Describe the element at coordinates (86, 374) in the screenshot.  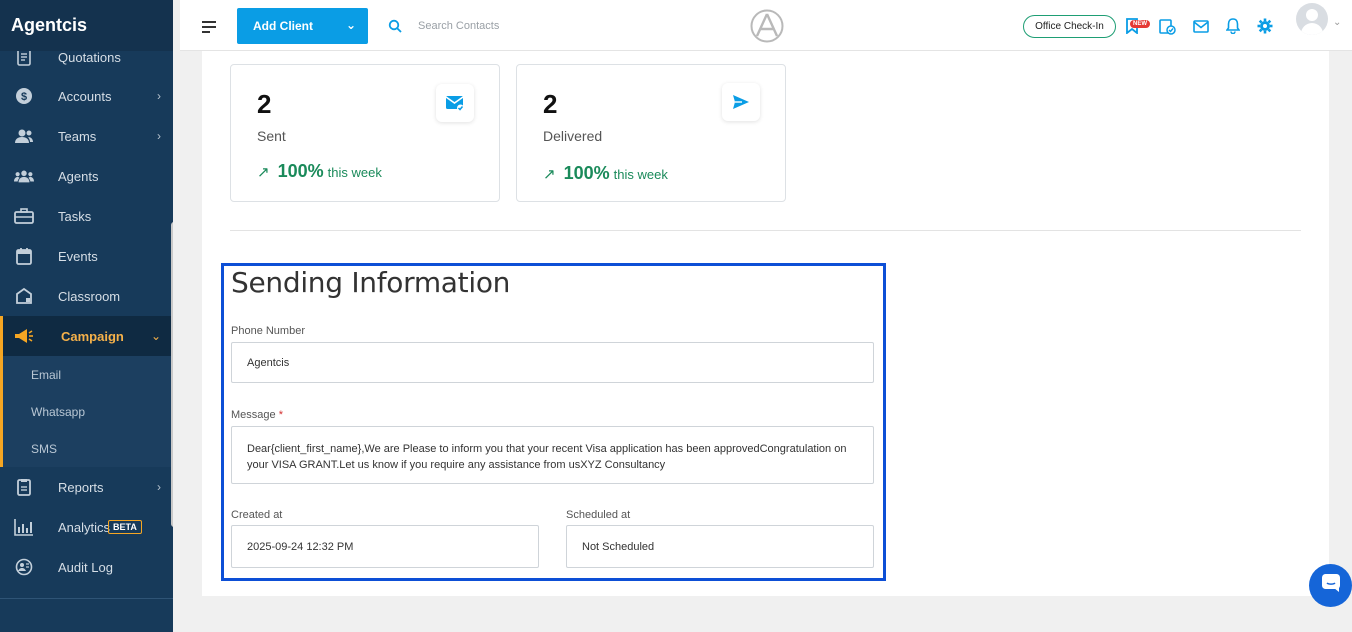
I see `submenu-item-email: Email` at that location.